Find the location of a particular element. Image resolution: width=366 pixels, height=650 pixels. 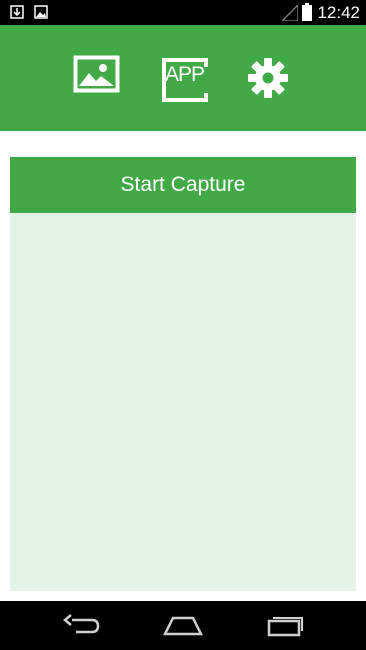

home-icon is located at coordinates (183, 626).